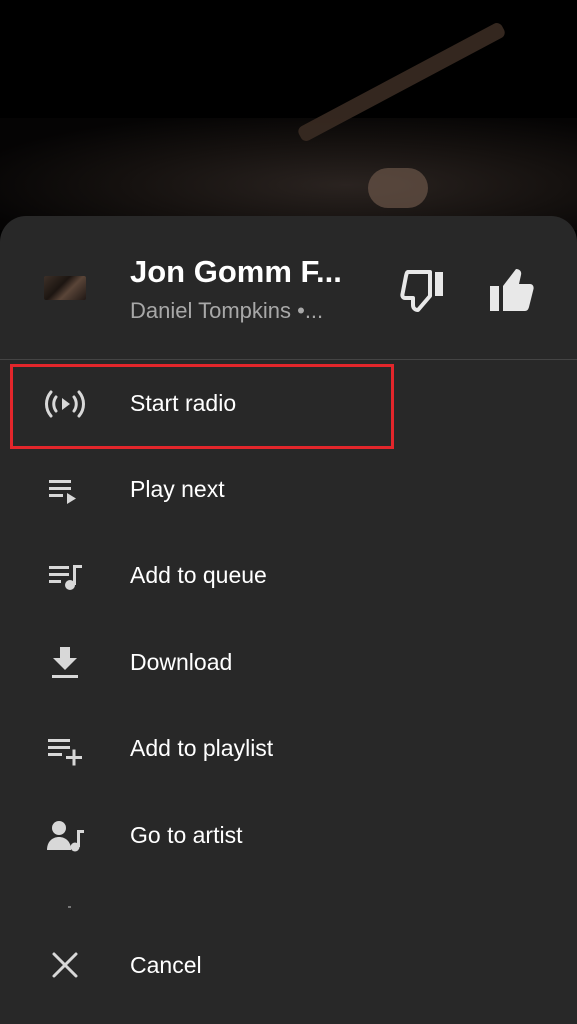 The width and height of the screenshot is (577, 1024). Describe the element at coordinates (177, 489) in the screenshot. I see `menu-label-play-next: Play next` at that location.